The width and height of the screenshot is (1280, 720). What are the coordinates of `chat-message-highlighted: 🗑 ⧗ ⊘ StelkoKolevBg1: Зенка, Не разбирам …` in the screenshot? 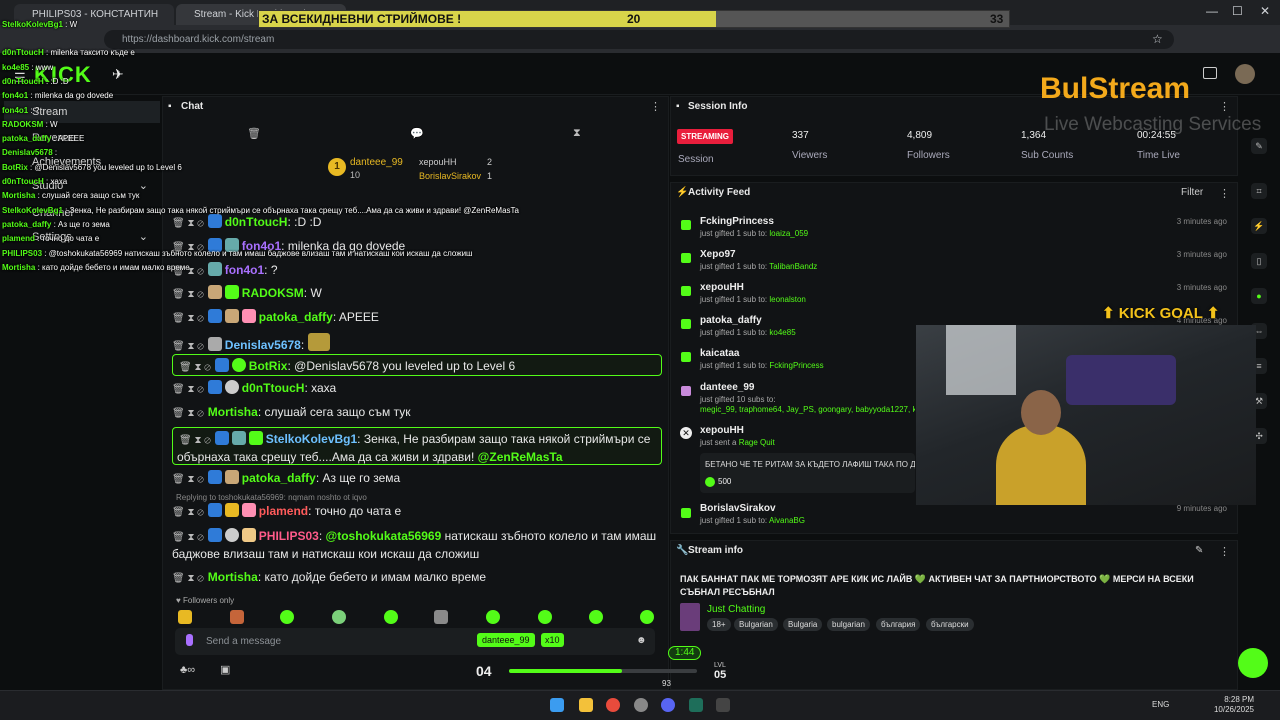 It's located at (417, 446).